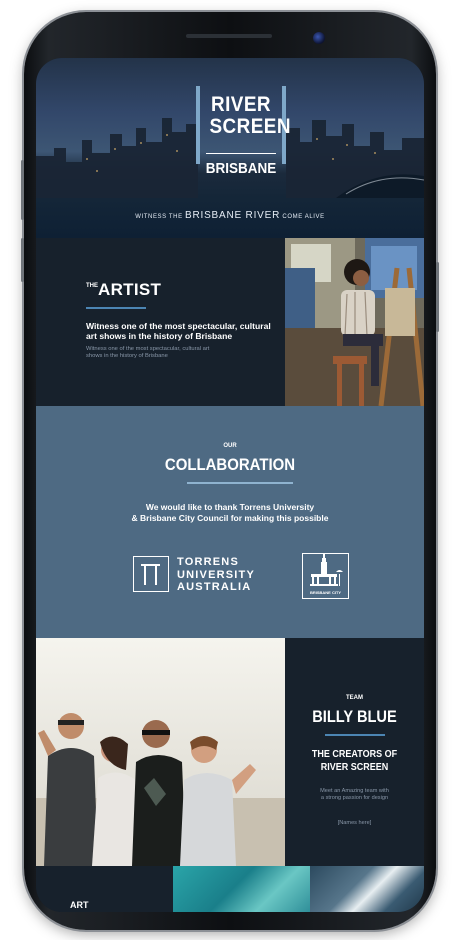 Image resolution: width=459 pixels, height=940 pixels. I want to click on team-subheading: THE CREATORS OF RIVER SCREEN, so click(354, 761).